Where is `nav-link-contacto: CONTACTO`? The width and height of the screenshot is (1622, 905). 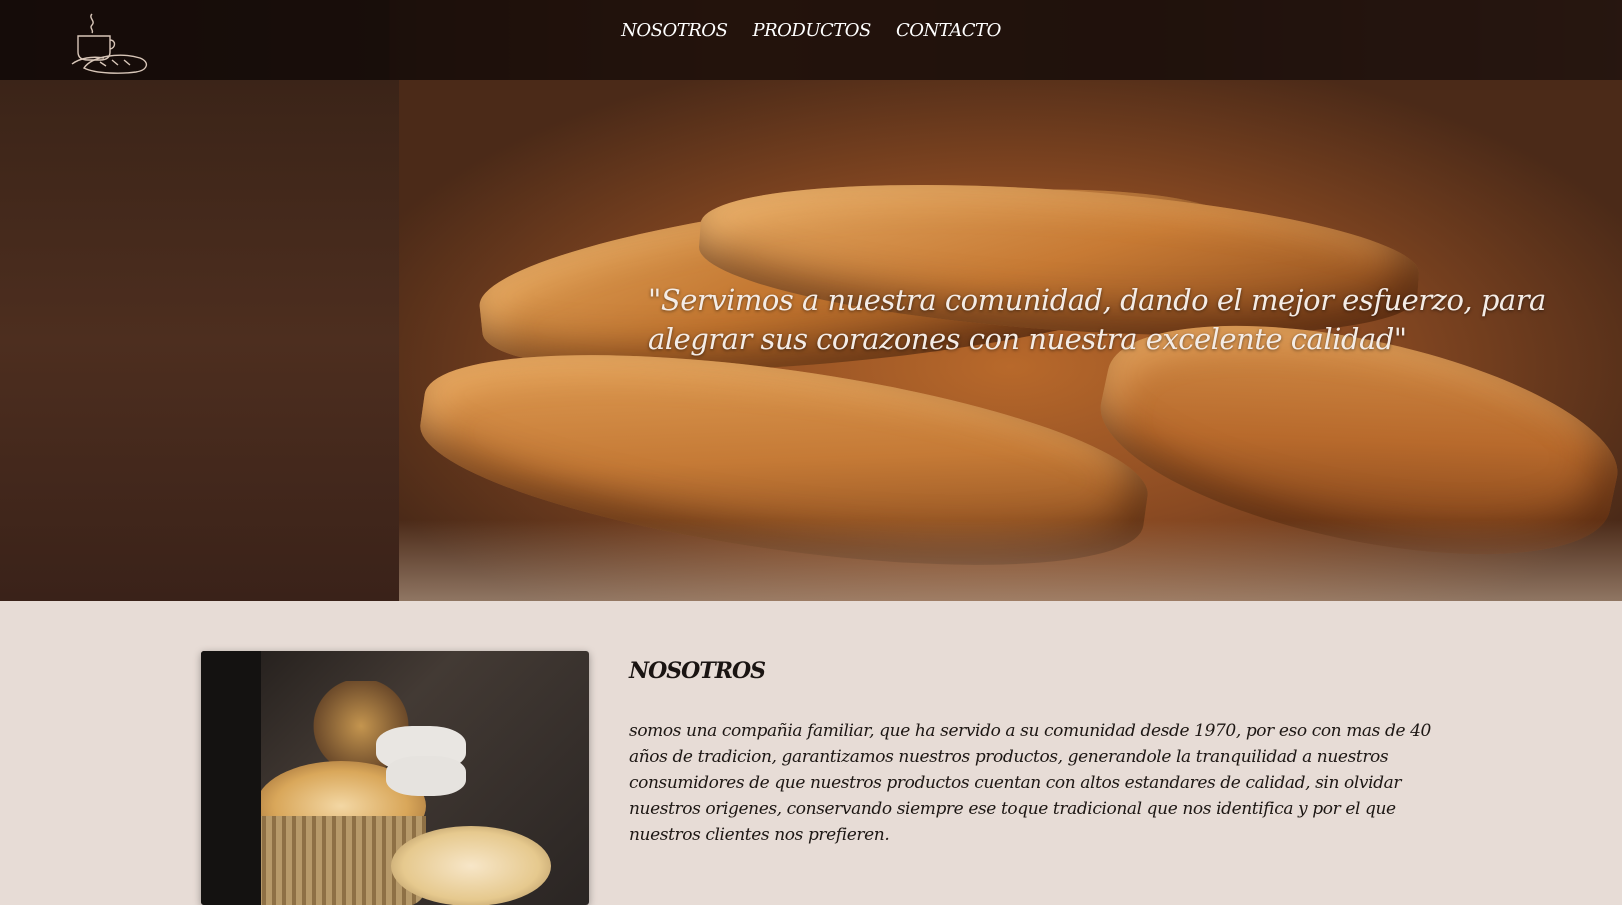
nav-link-contacto: CONTACTO is located at coordinates (948, 30).